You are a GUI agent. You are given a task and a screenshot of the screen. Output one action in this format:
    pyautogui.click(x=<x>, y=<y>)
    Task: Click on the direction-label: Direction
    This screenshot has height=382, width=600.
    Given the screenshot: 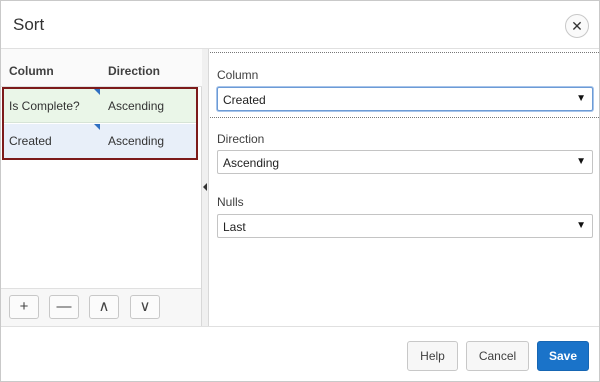 What is the action you would take?
    pyautogui.click(x=241, y=139)
    